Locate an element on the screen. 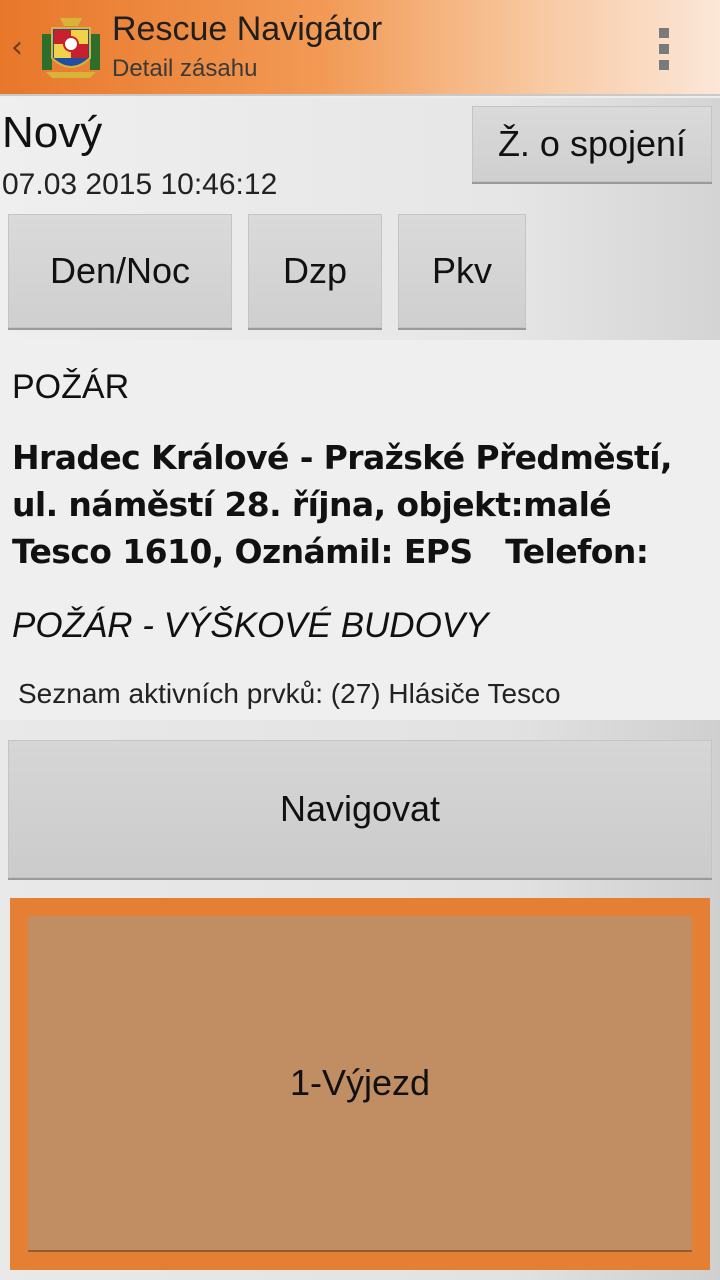 The height and width of the screenshot is (1280, 720). pkv-button: Pkv is located at coordinates (462, 272).